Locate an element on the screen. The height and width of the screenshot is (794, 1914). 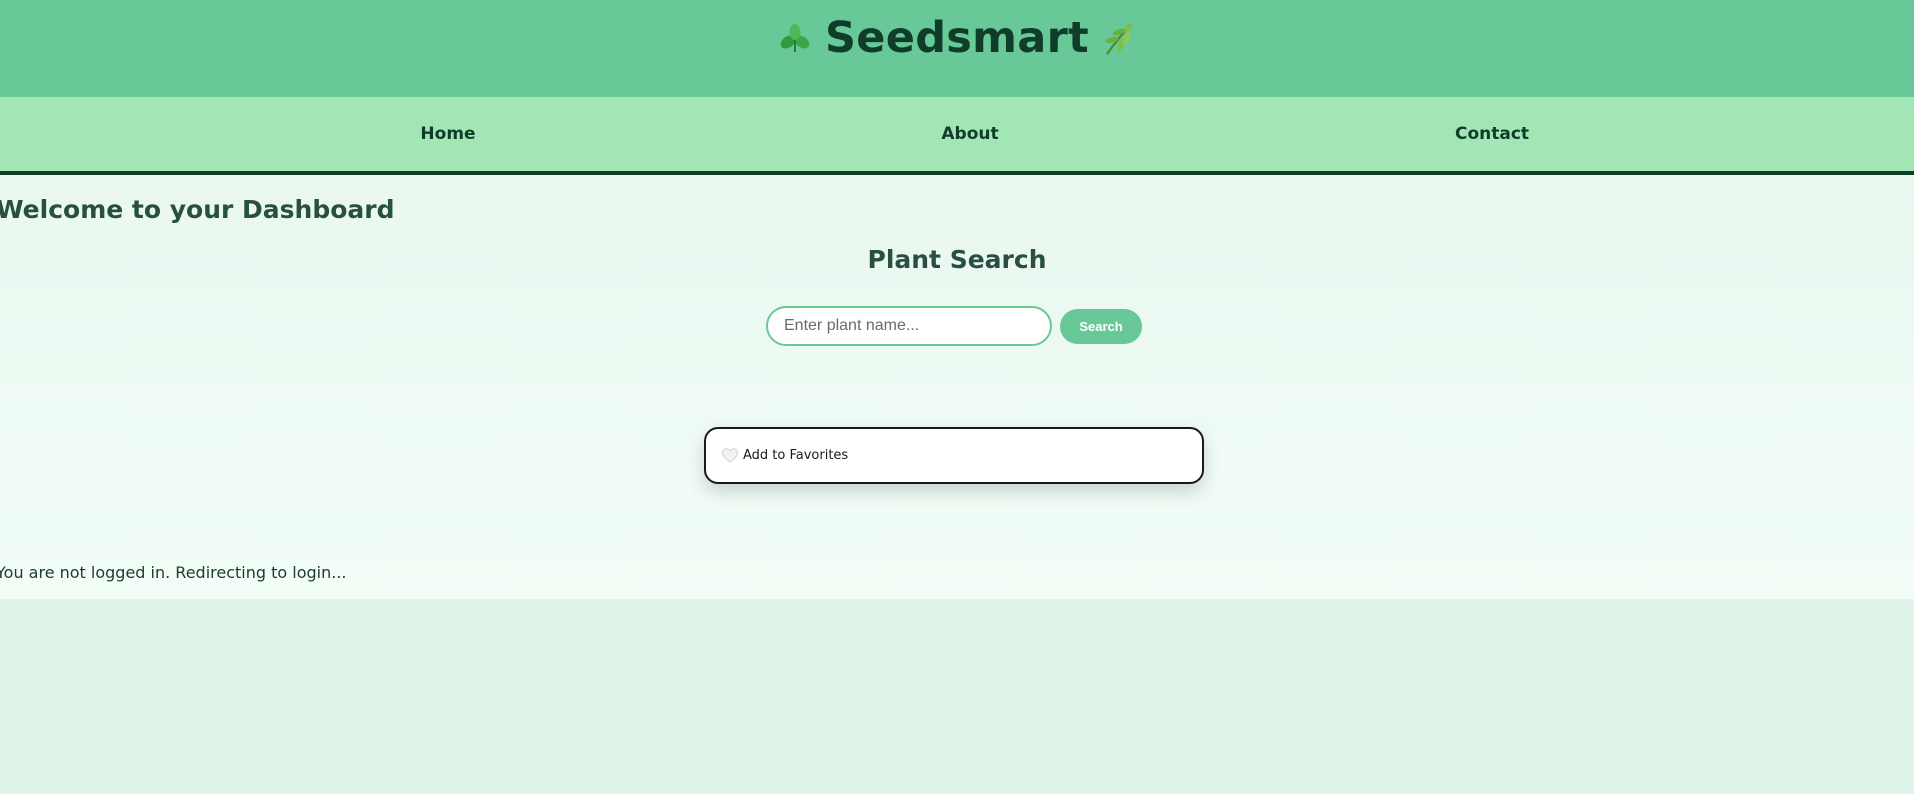
welcome-heading: Welcome to your Dashboard is located at coordinates (197, 209).